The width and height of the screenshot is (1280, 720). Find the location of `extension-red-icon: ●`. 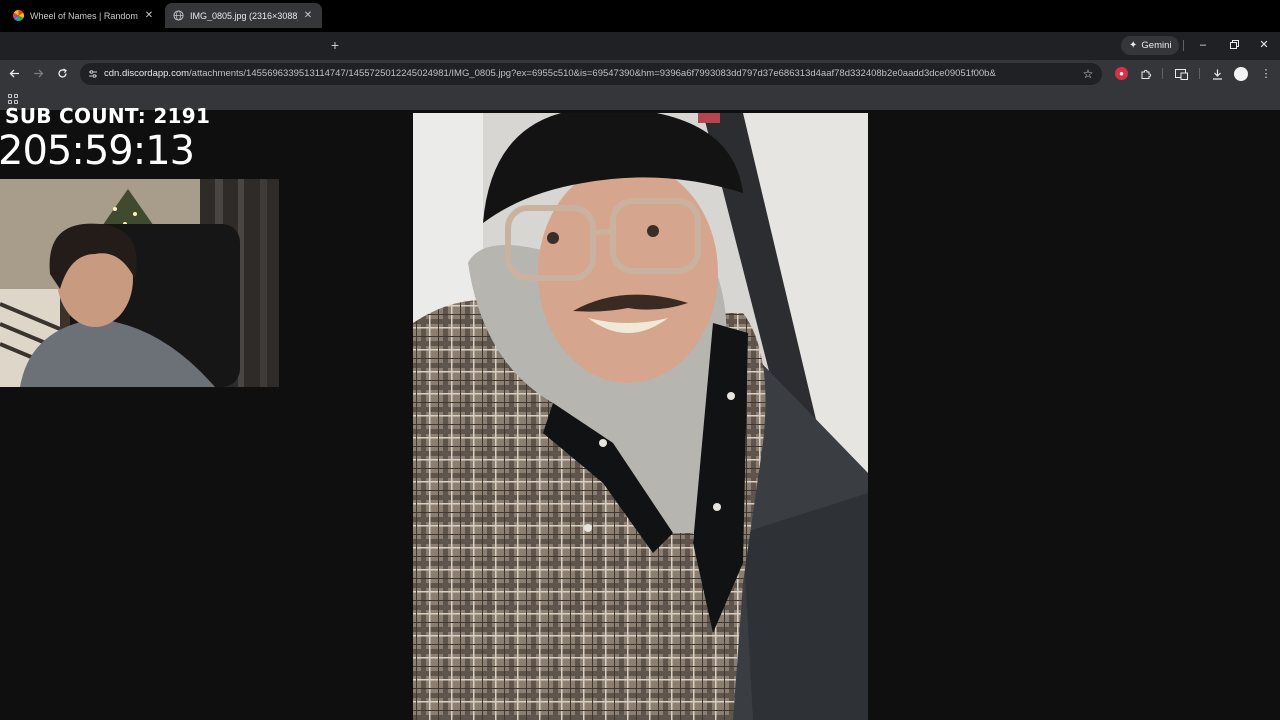

extension-red-icon: ● is located at coordinates (1121, 73).